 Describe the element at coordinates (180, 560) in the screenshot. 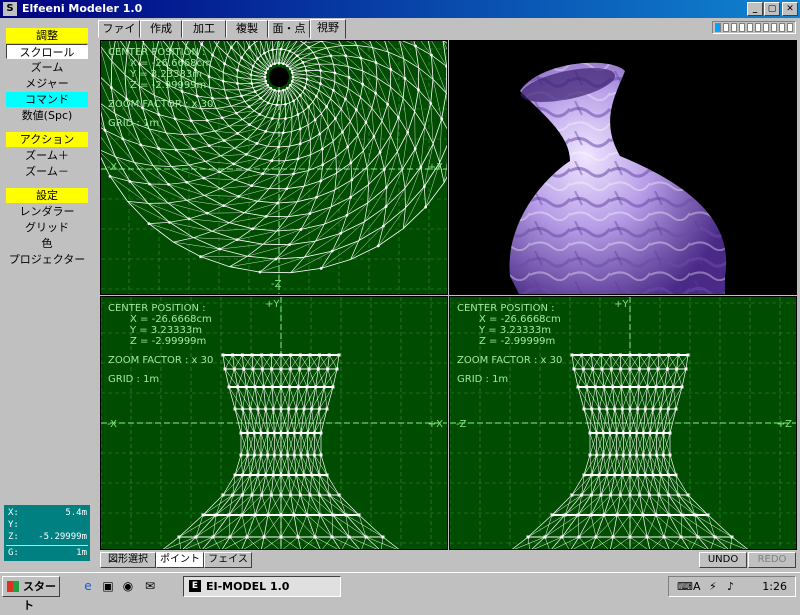

I see `selection-tab-1: ポイント` at that location.